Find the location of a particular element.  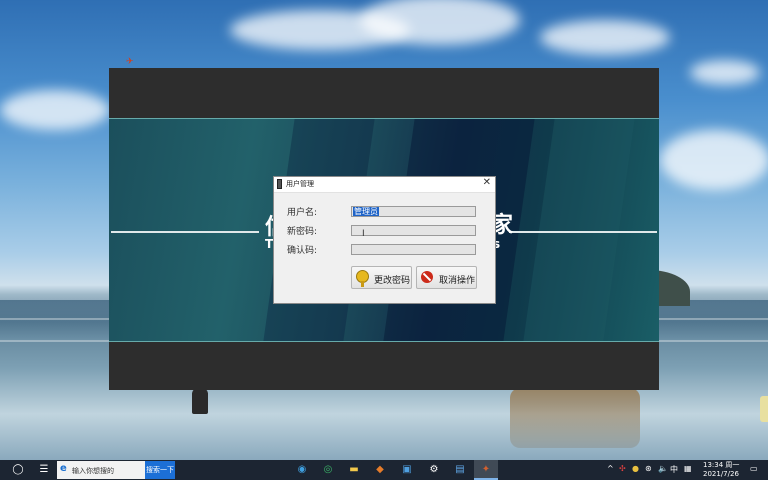

edge-search-icon: e is located at coordinates (63, 468).